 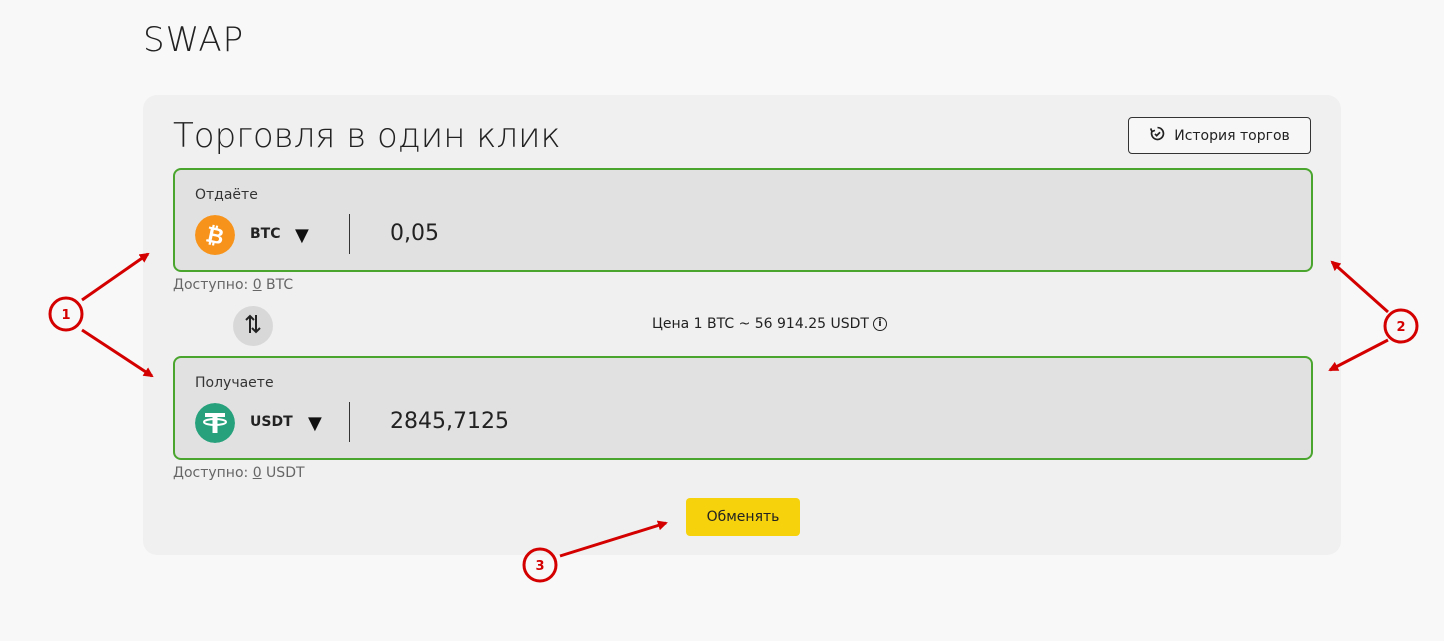 I want to click on get-available-unit: USDT, so click(x=283, y=473).